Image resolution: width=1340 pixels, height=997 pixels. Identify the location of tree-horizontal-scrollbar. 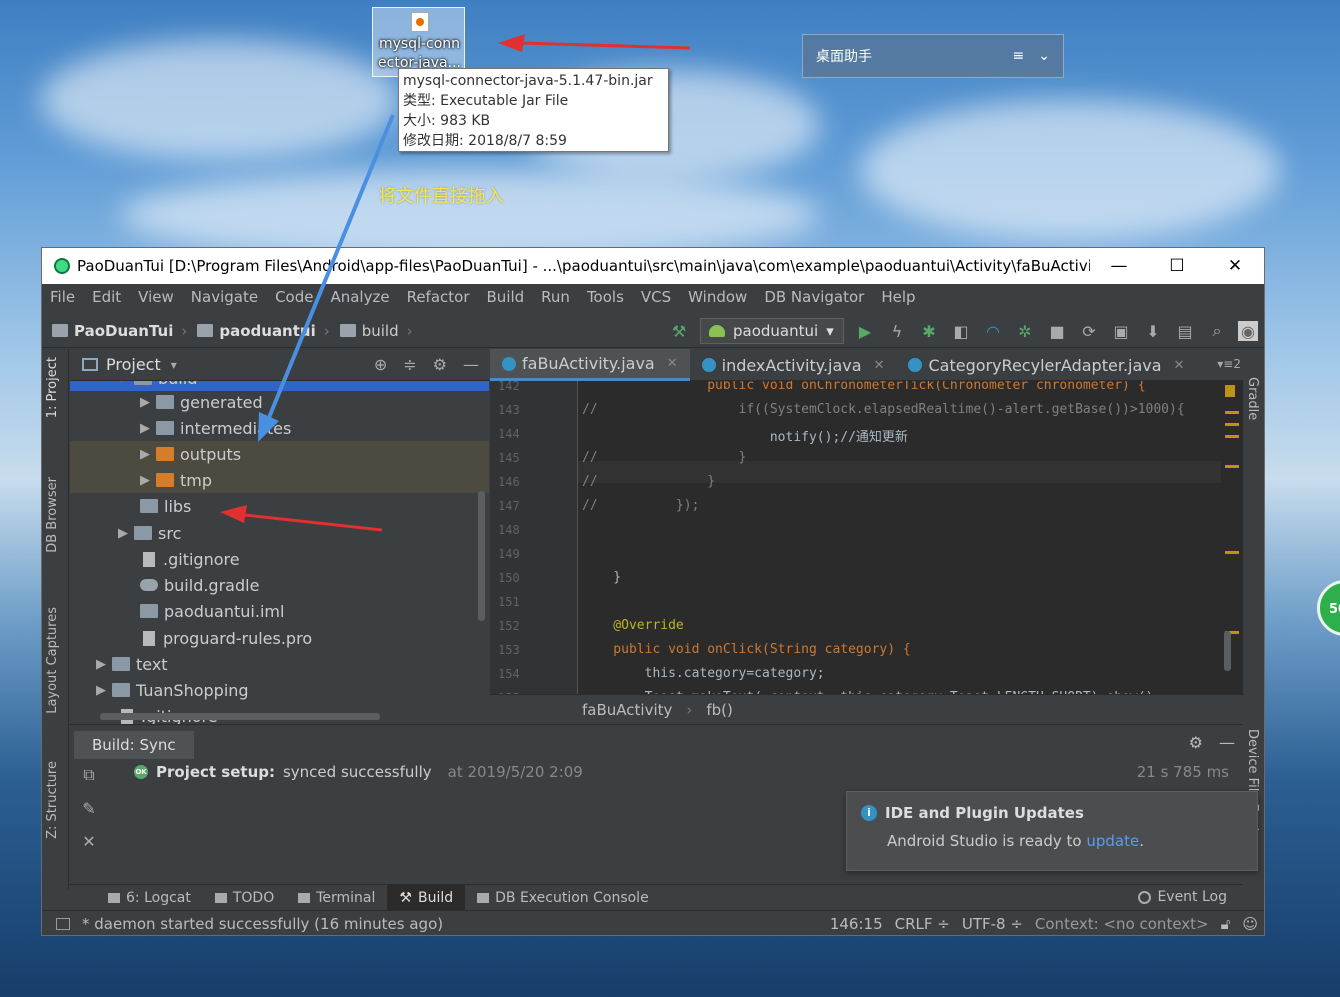
(240, 716).